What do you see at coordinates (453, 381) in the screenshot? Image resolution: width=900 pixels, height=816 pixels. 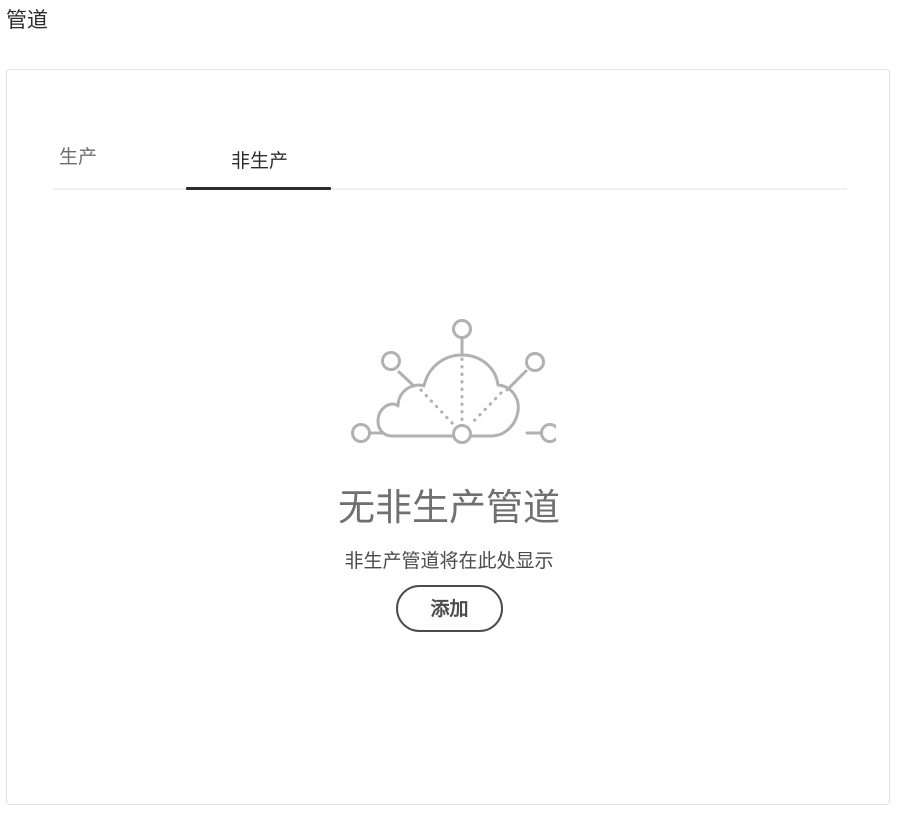 I see `cloud-network-icon` at bounding box center [453, 381].